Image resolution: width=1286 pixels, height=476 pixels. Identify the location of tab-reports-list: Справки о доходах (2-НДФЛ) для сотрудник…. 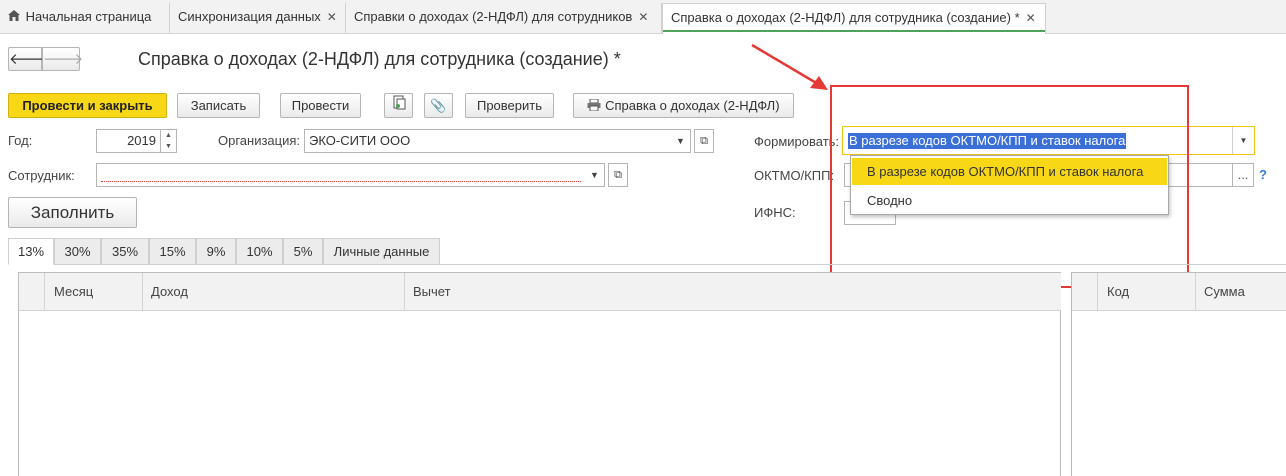
(504, 18).